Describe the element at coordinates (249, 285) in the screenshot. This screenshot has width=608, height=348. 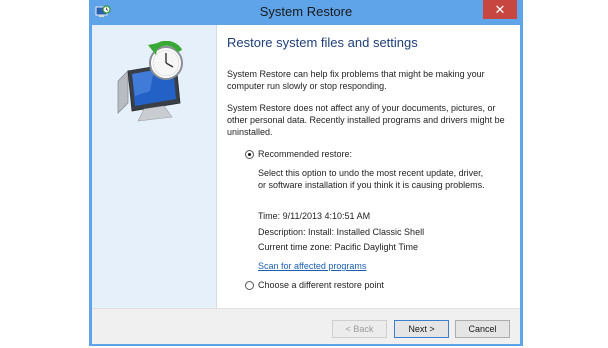
I see `different-restore-point-radio` at that location.